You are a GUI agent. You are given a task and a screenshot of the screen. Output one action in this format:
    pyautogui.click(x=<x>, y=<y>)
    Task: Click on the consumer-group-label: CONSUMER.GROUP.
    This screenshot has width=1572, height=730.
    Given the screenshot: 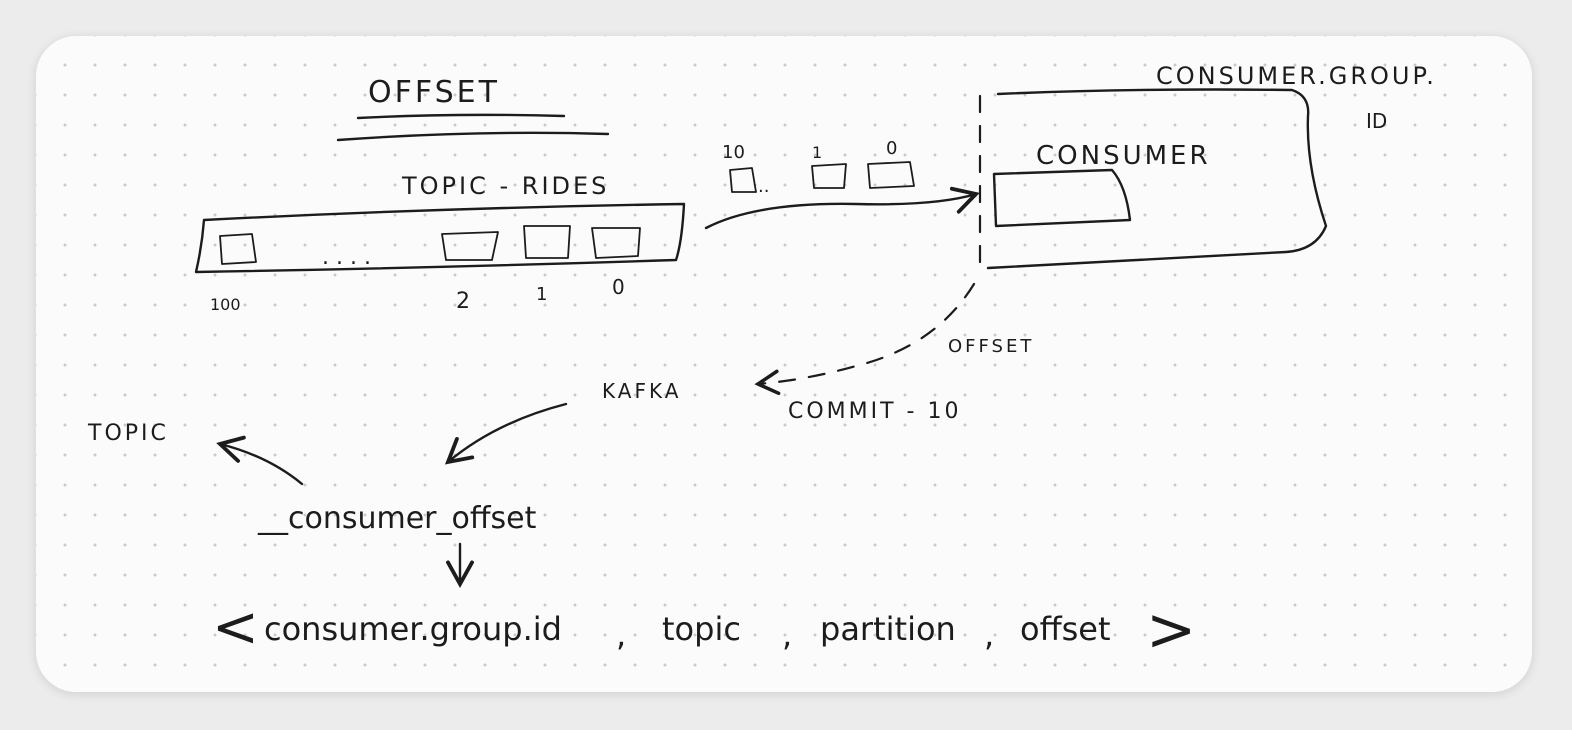 What is the action you would take?
    pyautogui.click(x=1296, y=76)
    